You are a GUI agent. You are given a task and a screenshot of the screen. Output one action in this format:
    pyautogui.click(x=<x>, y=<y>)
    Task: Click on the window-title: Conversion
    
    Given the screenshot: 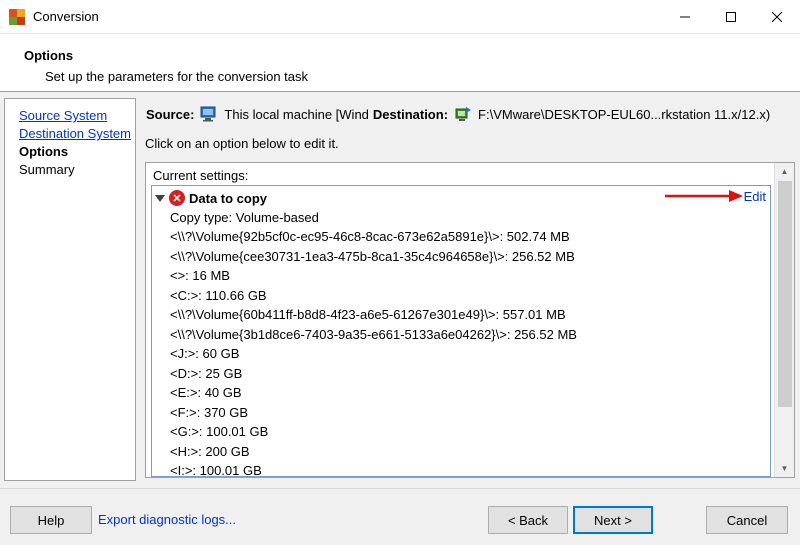 What is the action you would take?
    pyautogui.click(x=66, y=16)
    